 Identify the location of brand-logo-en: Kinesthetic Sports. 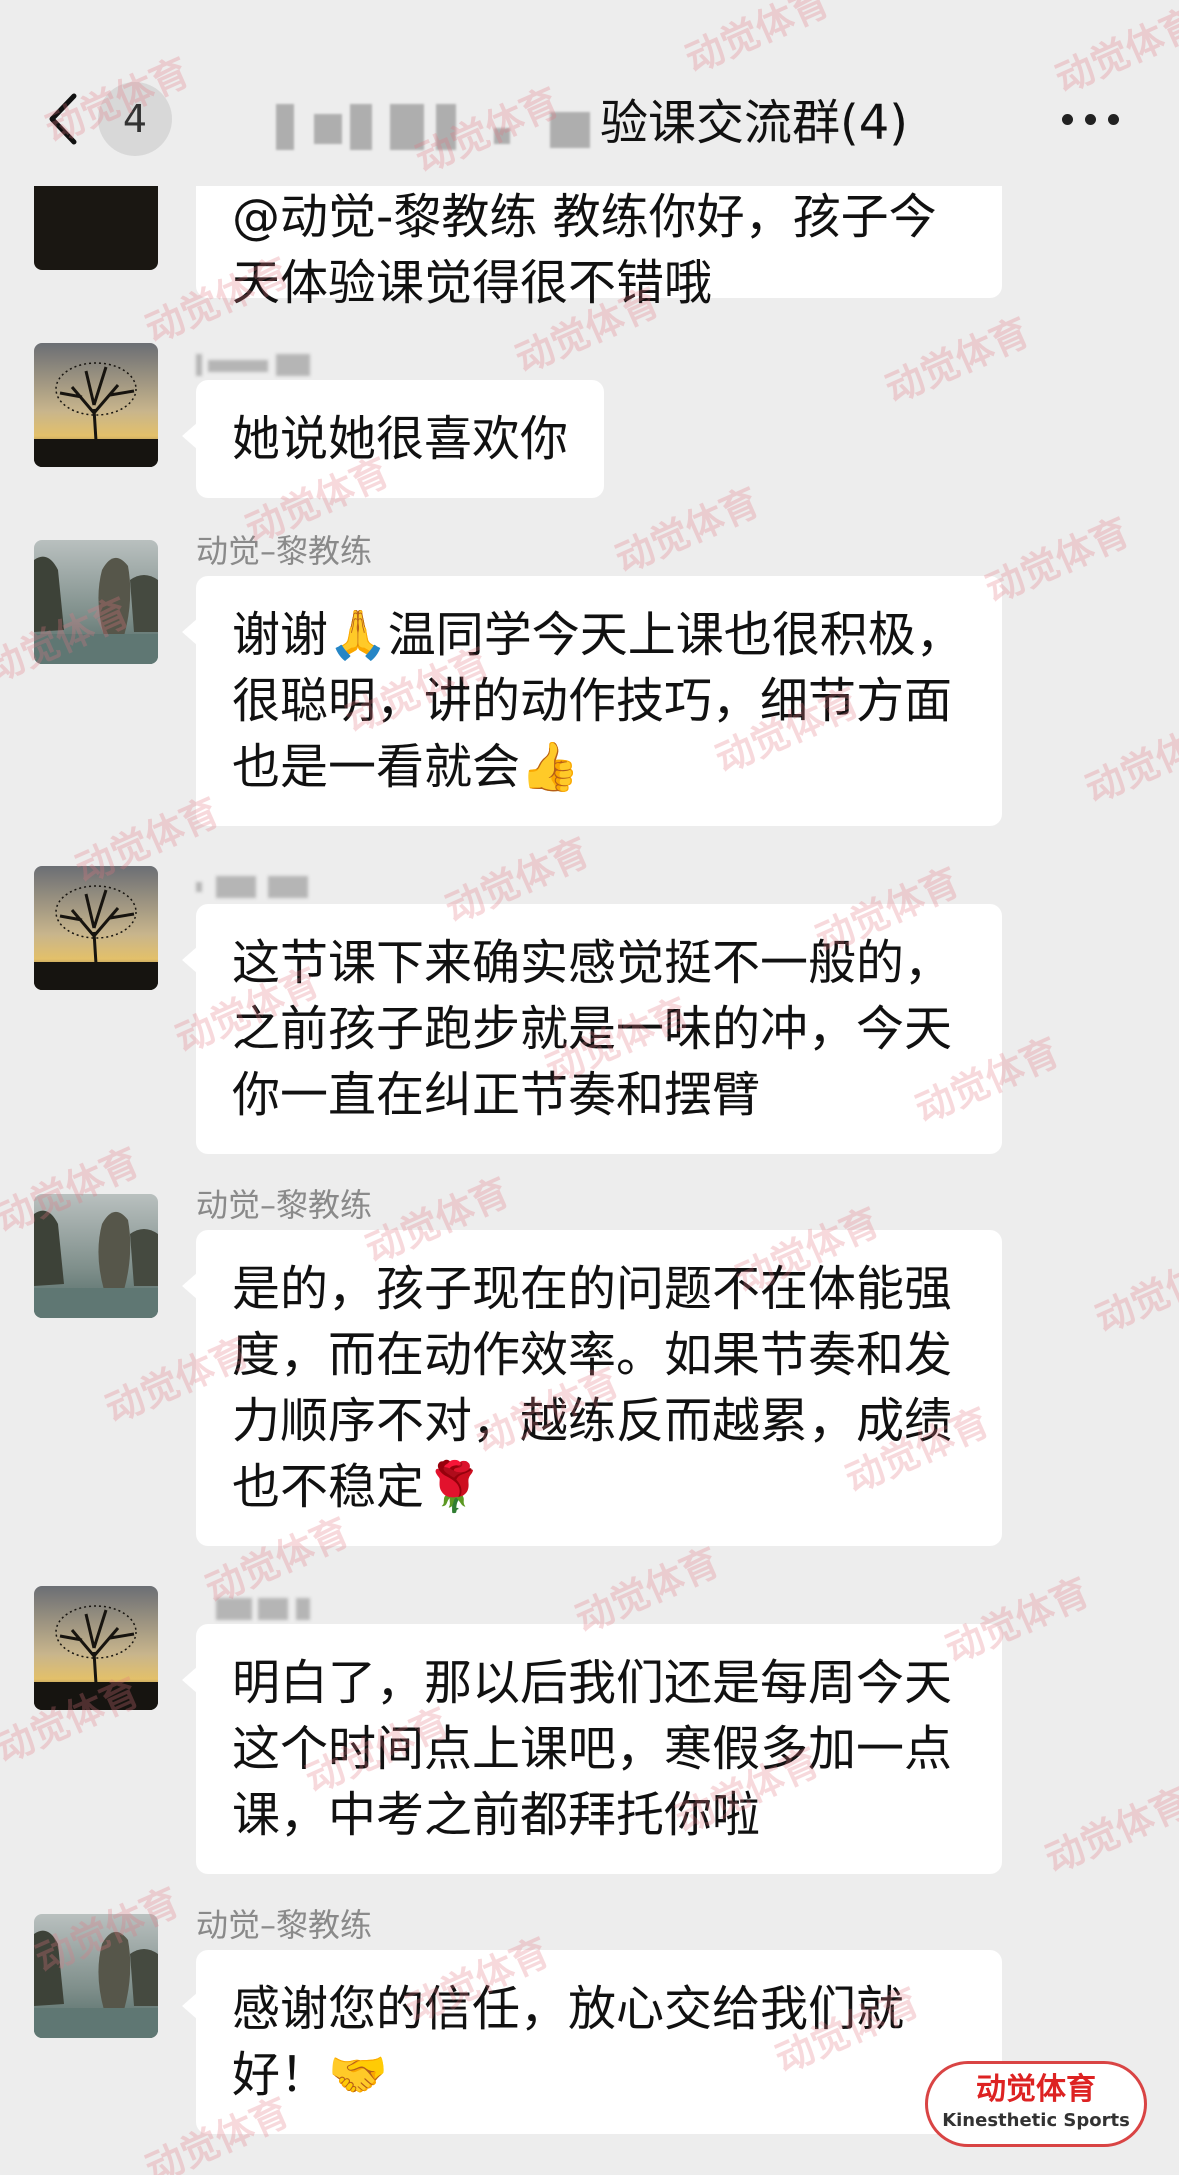
(1036, 2120).